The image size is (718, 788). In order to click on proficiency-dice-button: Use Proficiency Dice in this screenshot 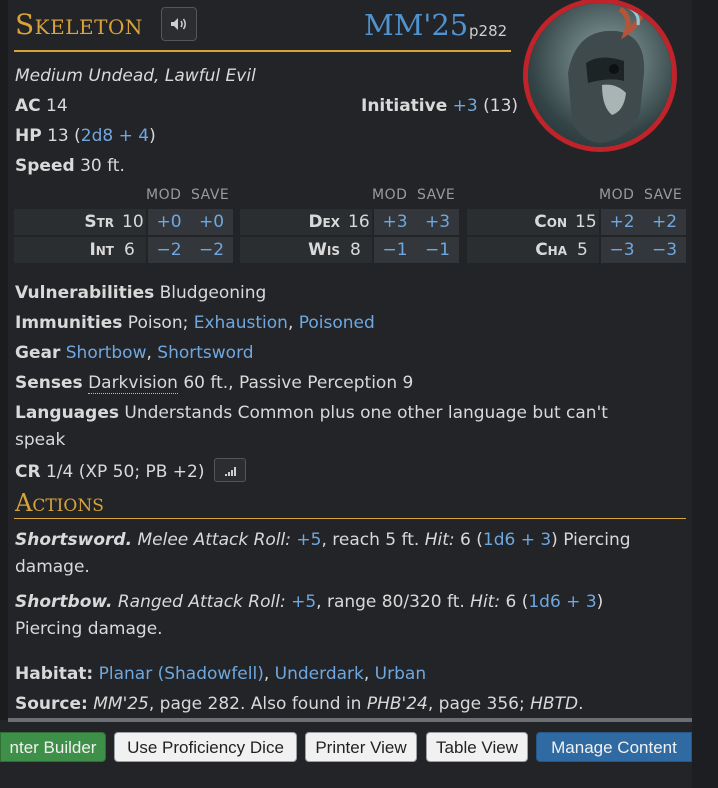, I will do `click(205, 747)`.